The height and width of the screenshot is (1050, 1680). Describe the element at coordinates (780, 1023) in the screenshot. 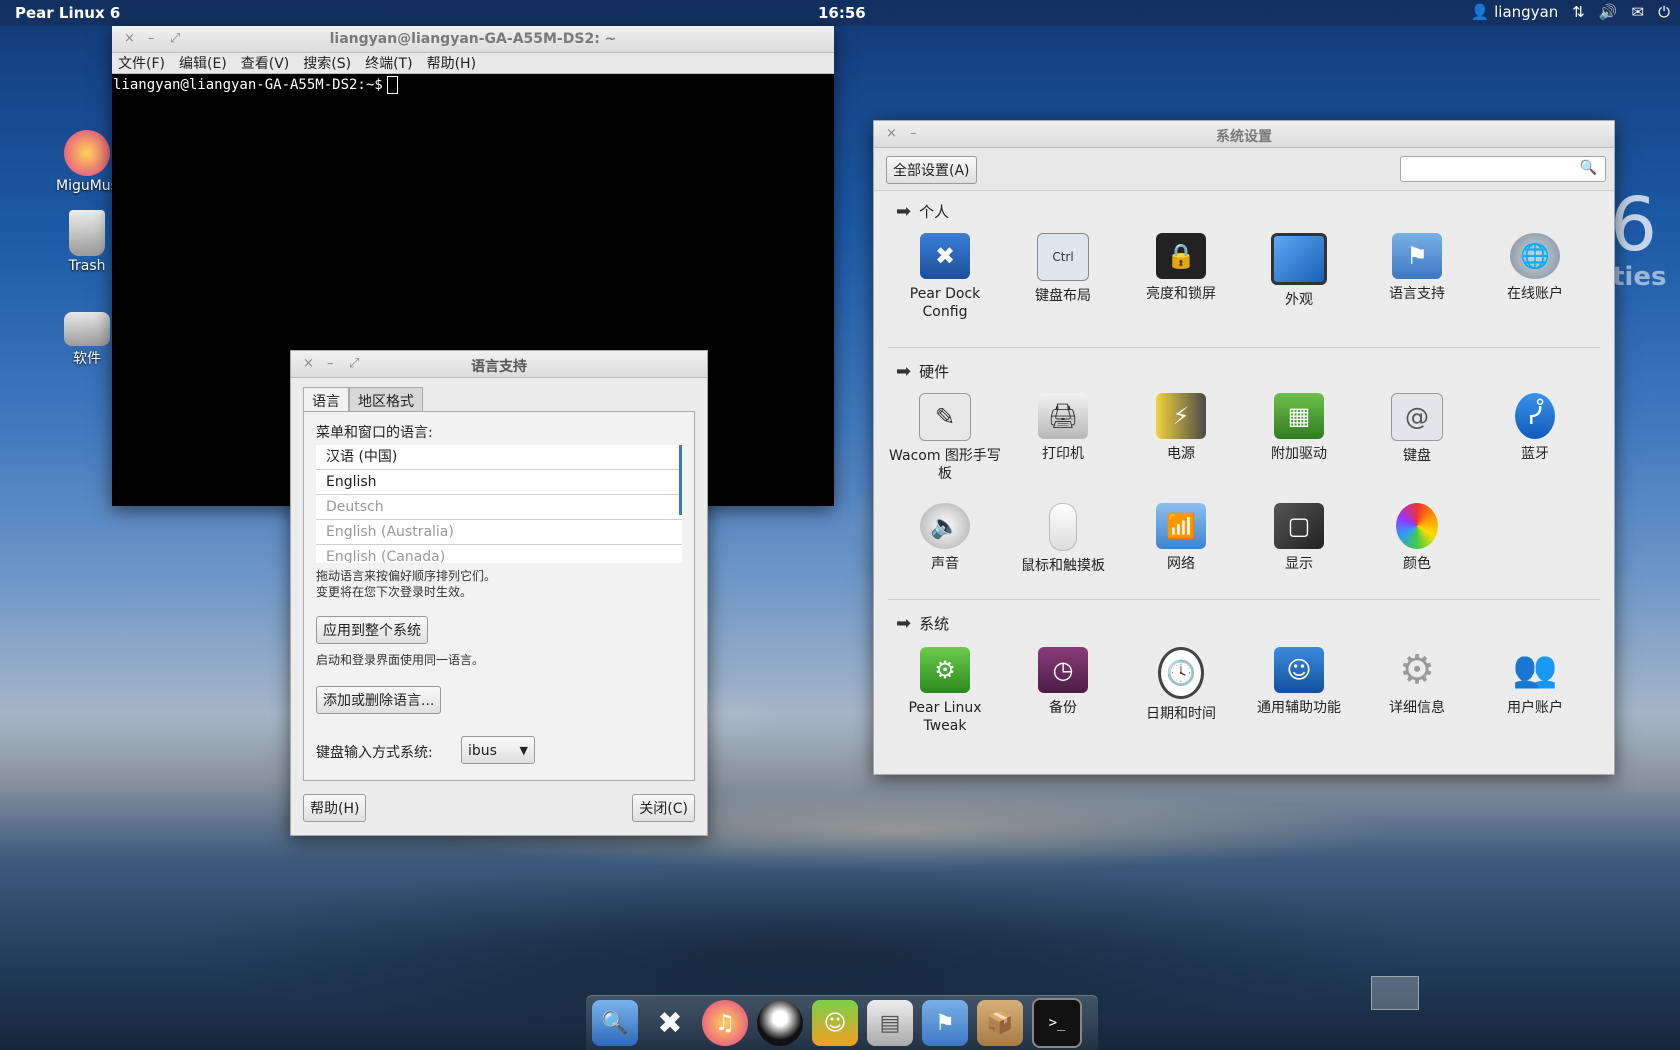

I see `qq-penguin-icon` at that location.